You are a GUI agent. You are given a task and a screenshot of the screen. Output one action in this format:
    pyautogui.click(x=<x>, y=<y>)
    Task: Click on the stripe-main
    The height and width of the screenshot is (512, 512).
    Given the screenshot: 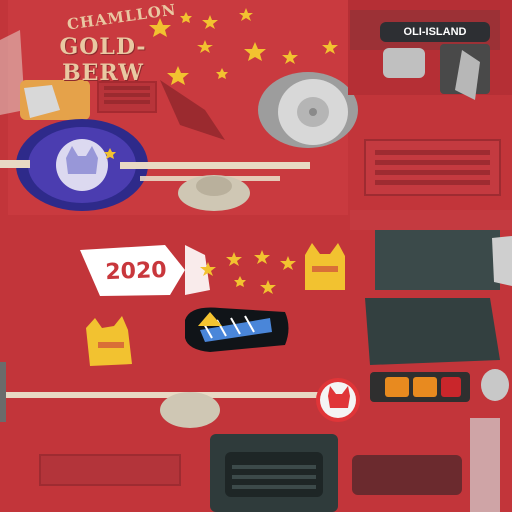 What is the action you would take?
    pyautogui.click(x=215, y=165)
    